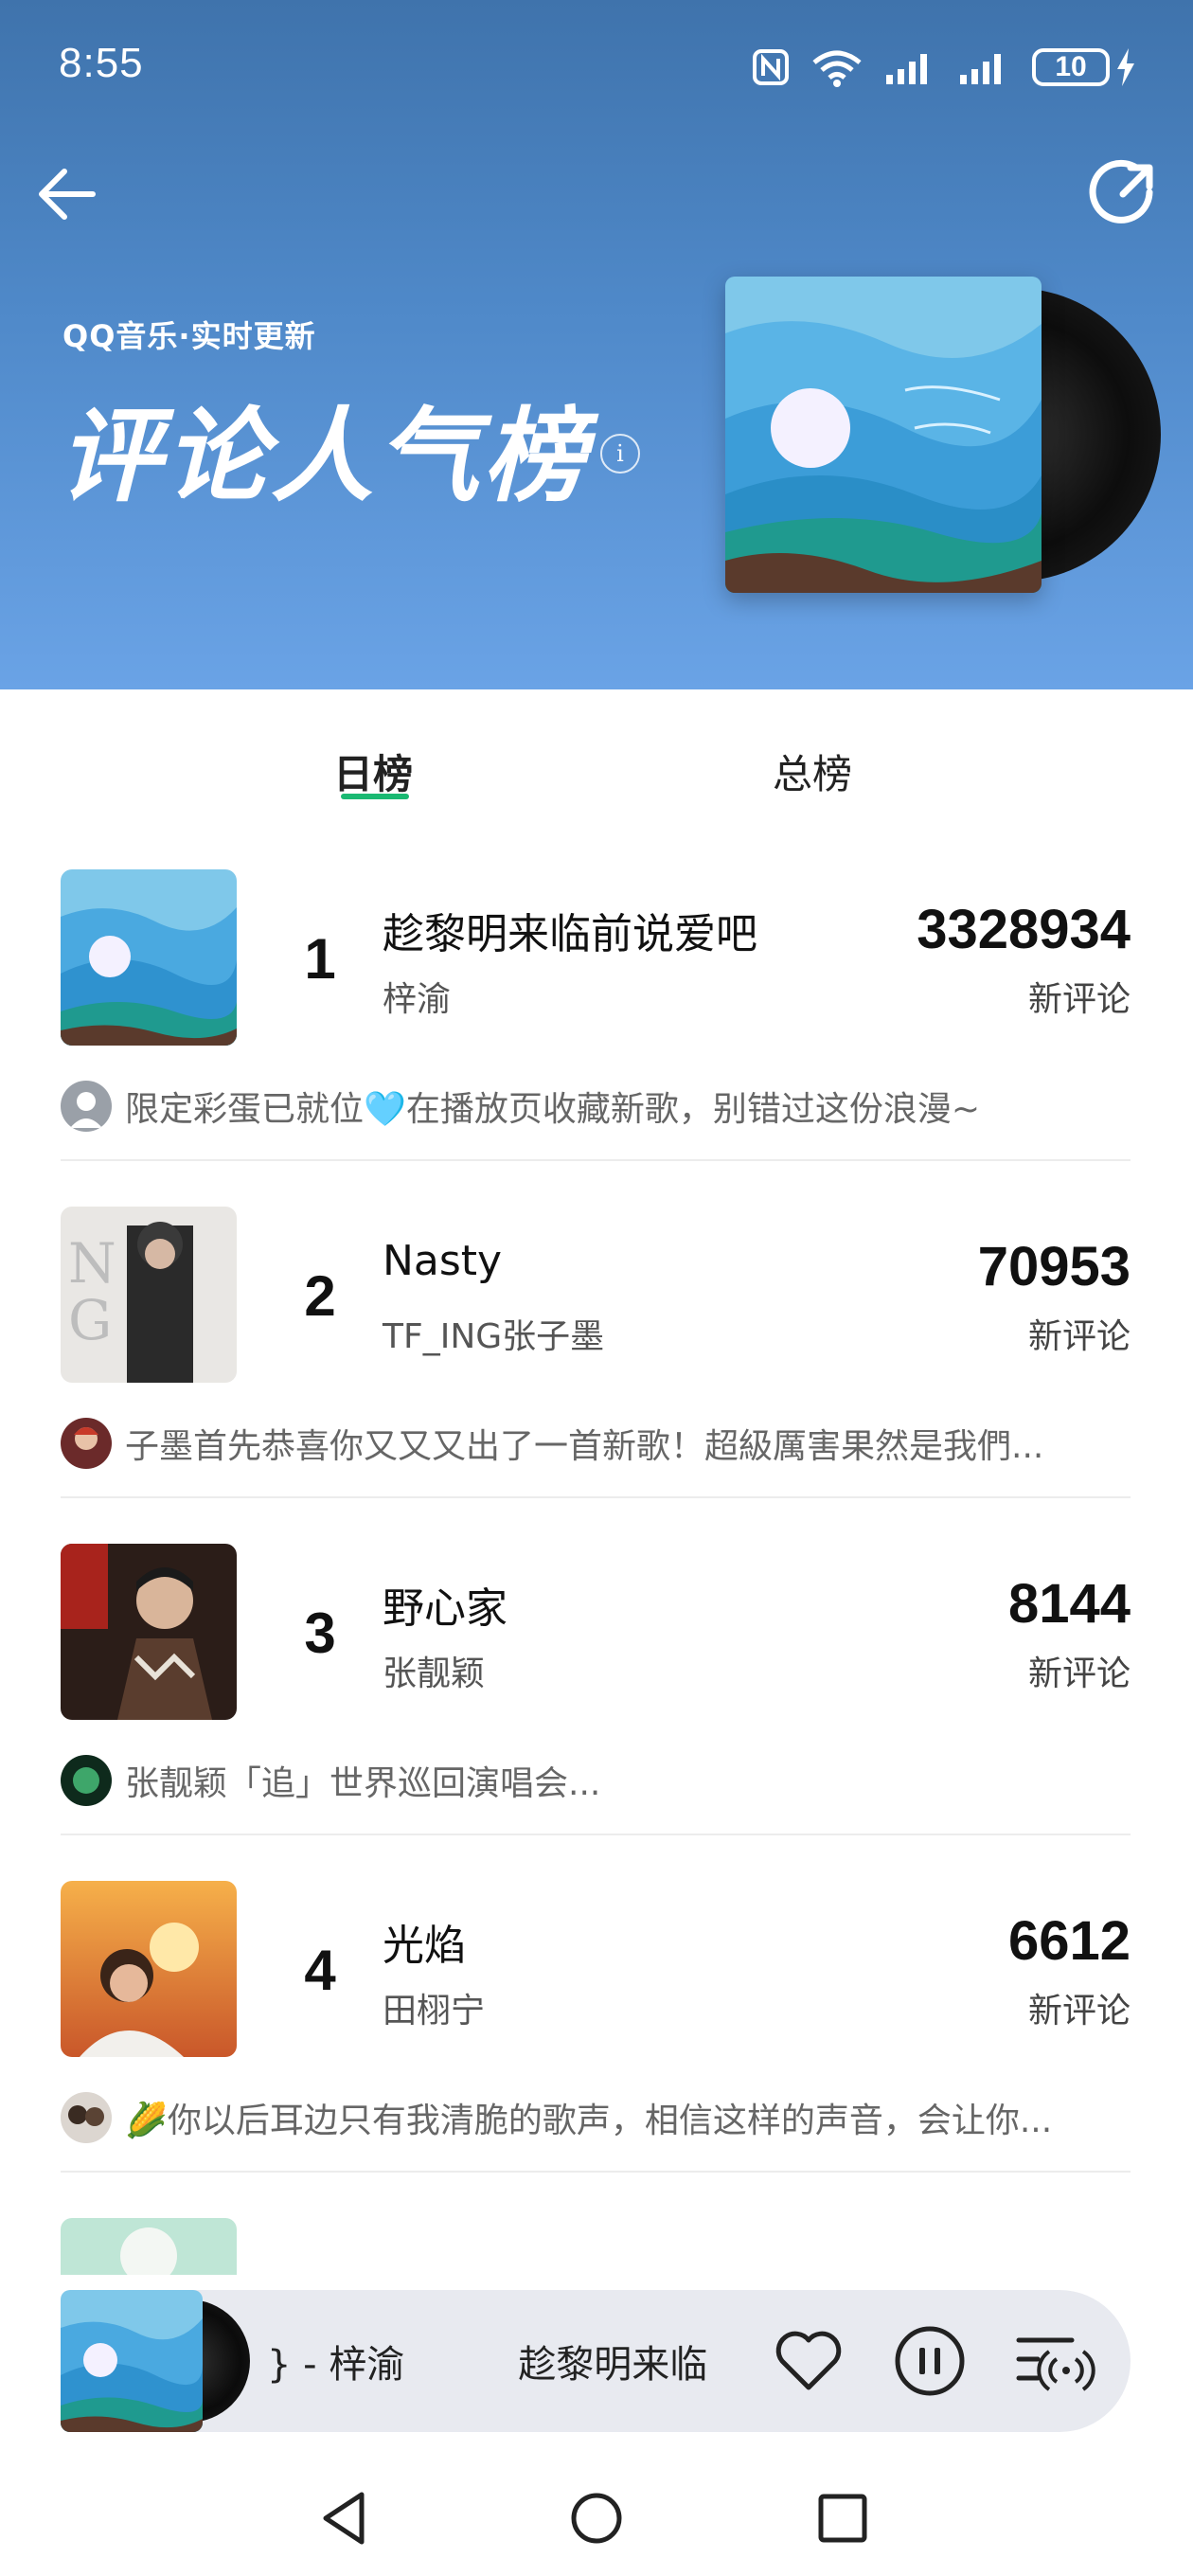 This screenshot has height=2576, width=1193. What do you see at coordinates (944, 67) in the screenshot?
I see `status-icons: 10` at bounding box center [944, 67].